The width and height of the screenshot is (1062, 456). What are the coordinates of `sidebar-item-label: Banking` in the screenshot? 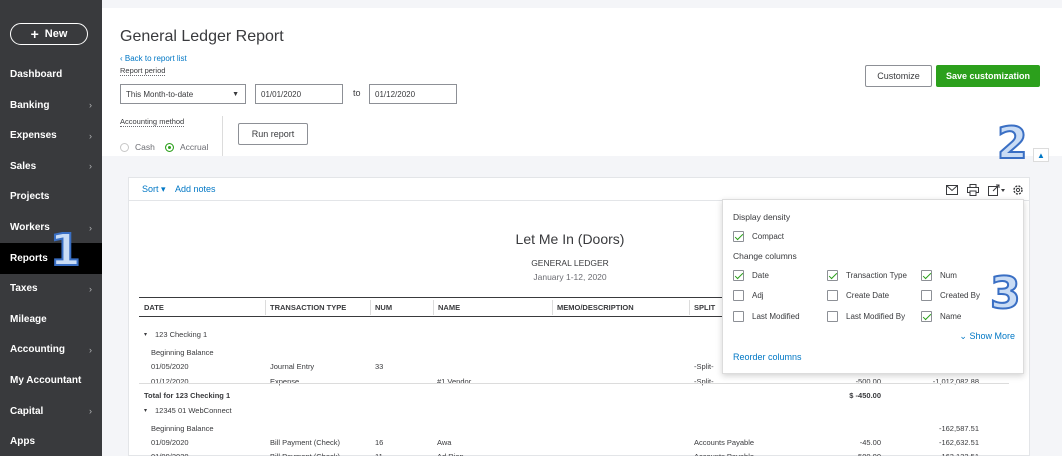 It's located at (30, 105).